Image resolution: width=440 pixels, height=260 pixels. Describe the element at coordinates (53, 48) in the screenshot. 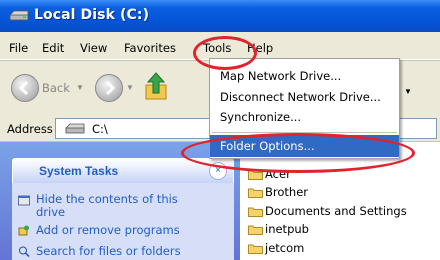

I see `menu-edit: Edit` at that location.